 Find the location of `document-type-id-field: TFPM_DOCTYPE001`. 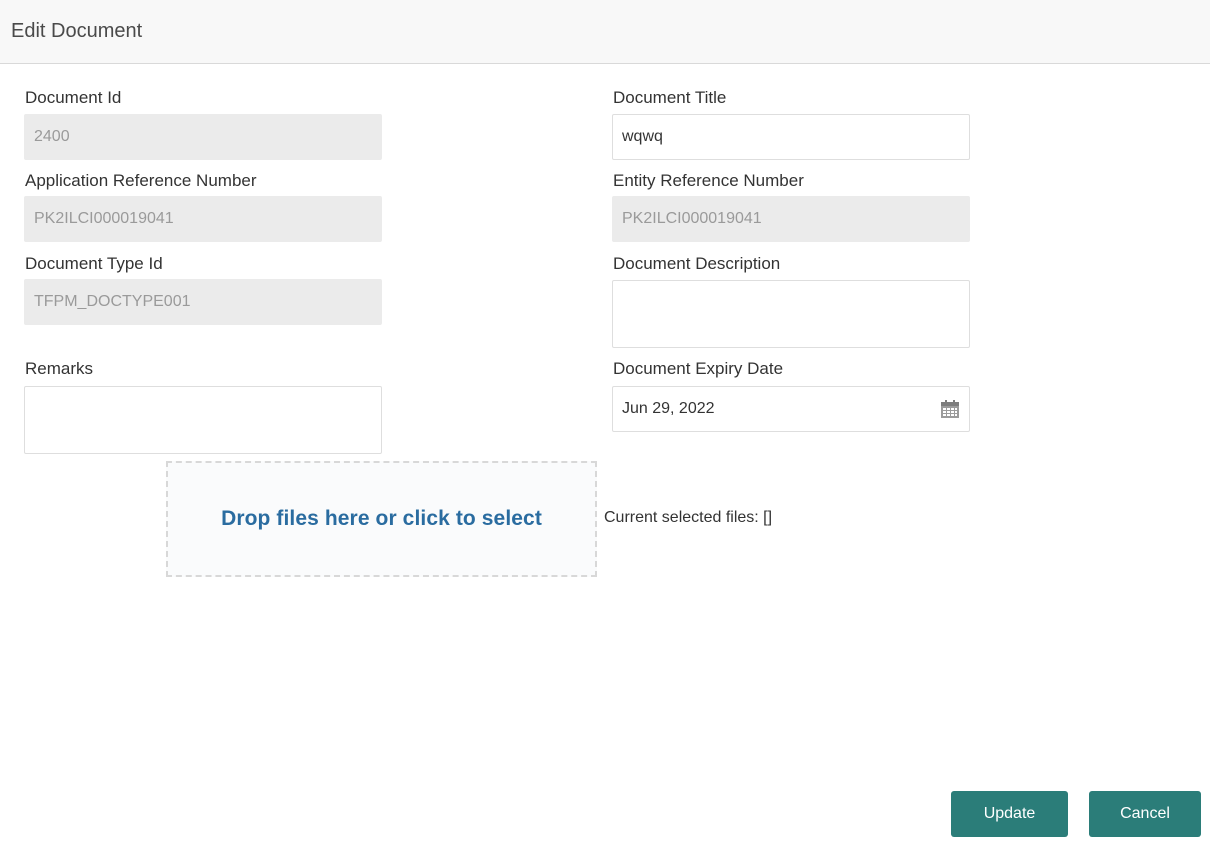

document-type-id-field: TFPM_DOCTYPE001 is located at coordinates (203, 302).